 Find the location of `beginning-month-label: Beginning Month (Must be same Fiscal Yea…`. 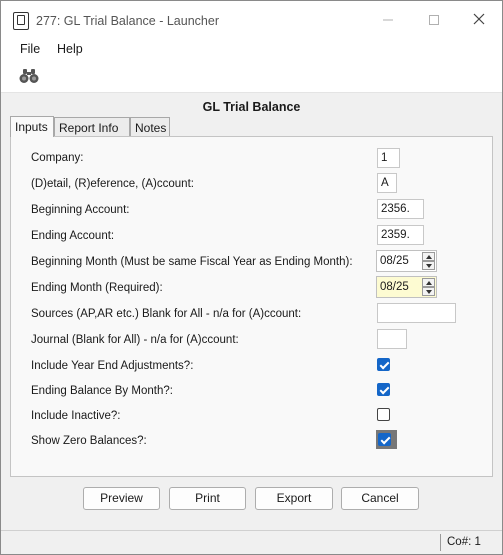

beginning-month-label: Beginning Month (Must be same Fiscal Yea… is located at coordinates (192, 262).